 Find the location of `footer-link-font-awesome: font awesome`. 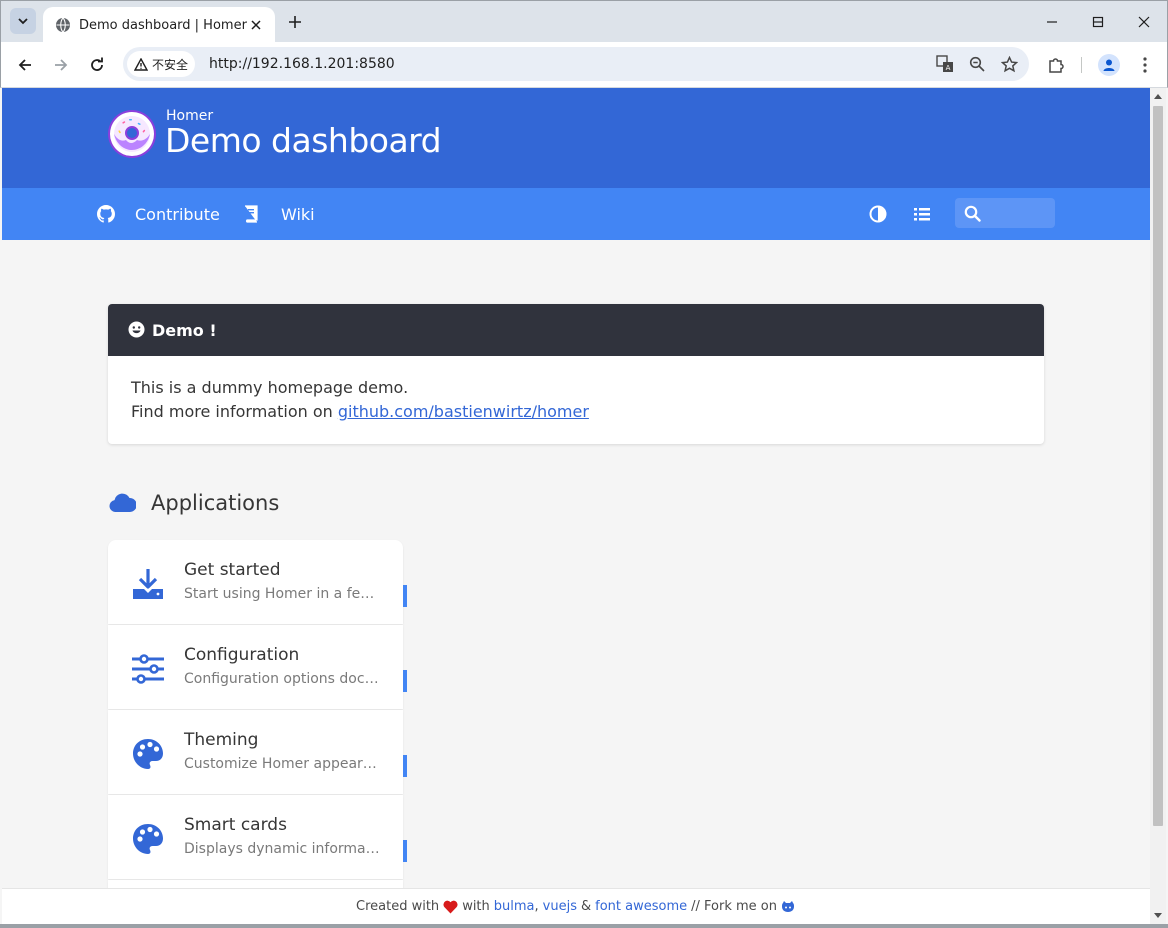

footer-link-font-awesome: font awesome is located at coordinates (641, 906).